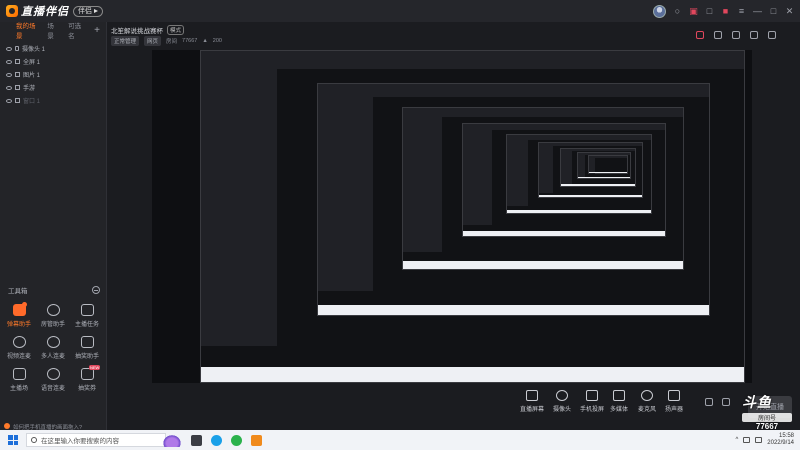 Image resolution: width=800 pixels, height=450 pixels. Describe the element at coordinates (53, 61) in the screenshot. I see `layer-item: 全屏 1` at that location.